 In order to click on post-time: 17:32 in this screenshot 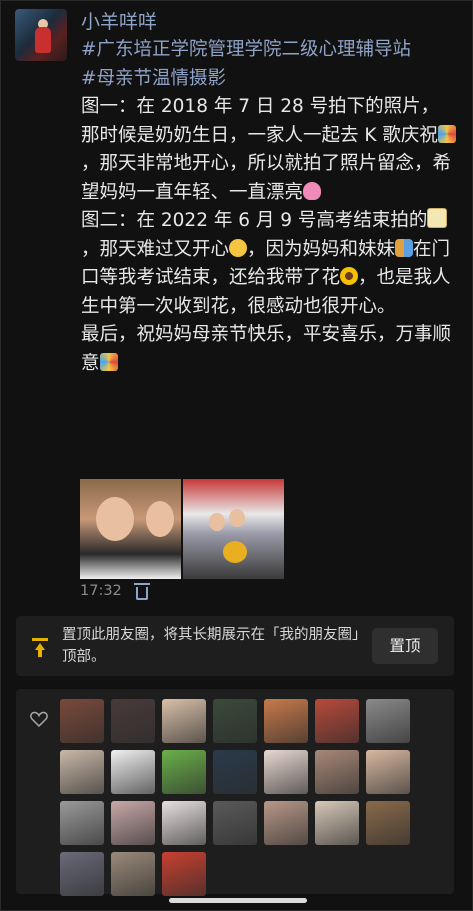, I will do `click(101, 591)`.